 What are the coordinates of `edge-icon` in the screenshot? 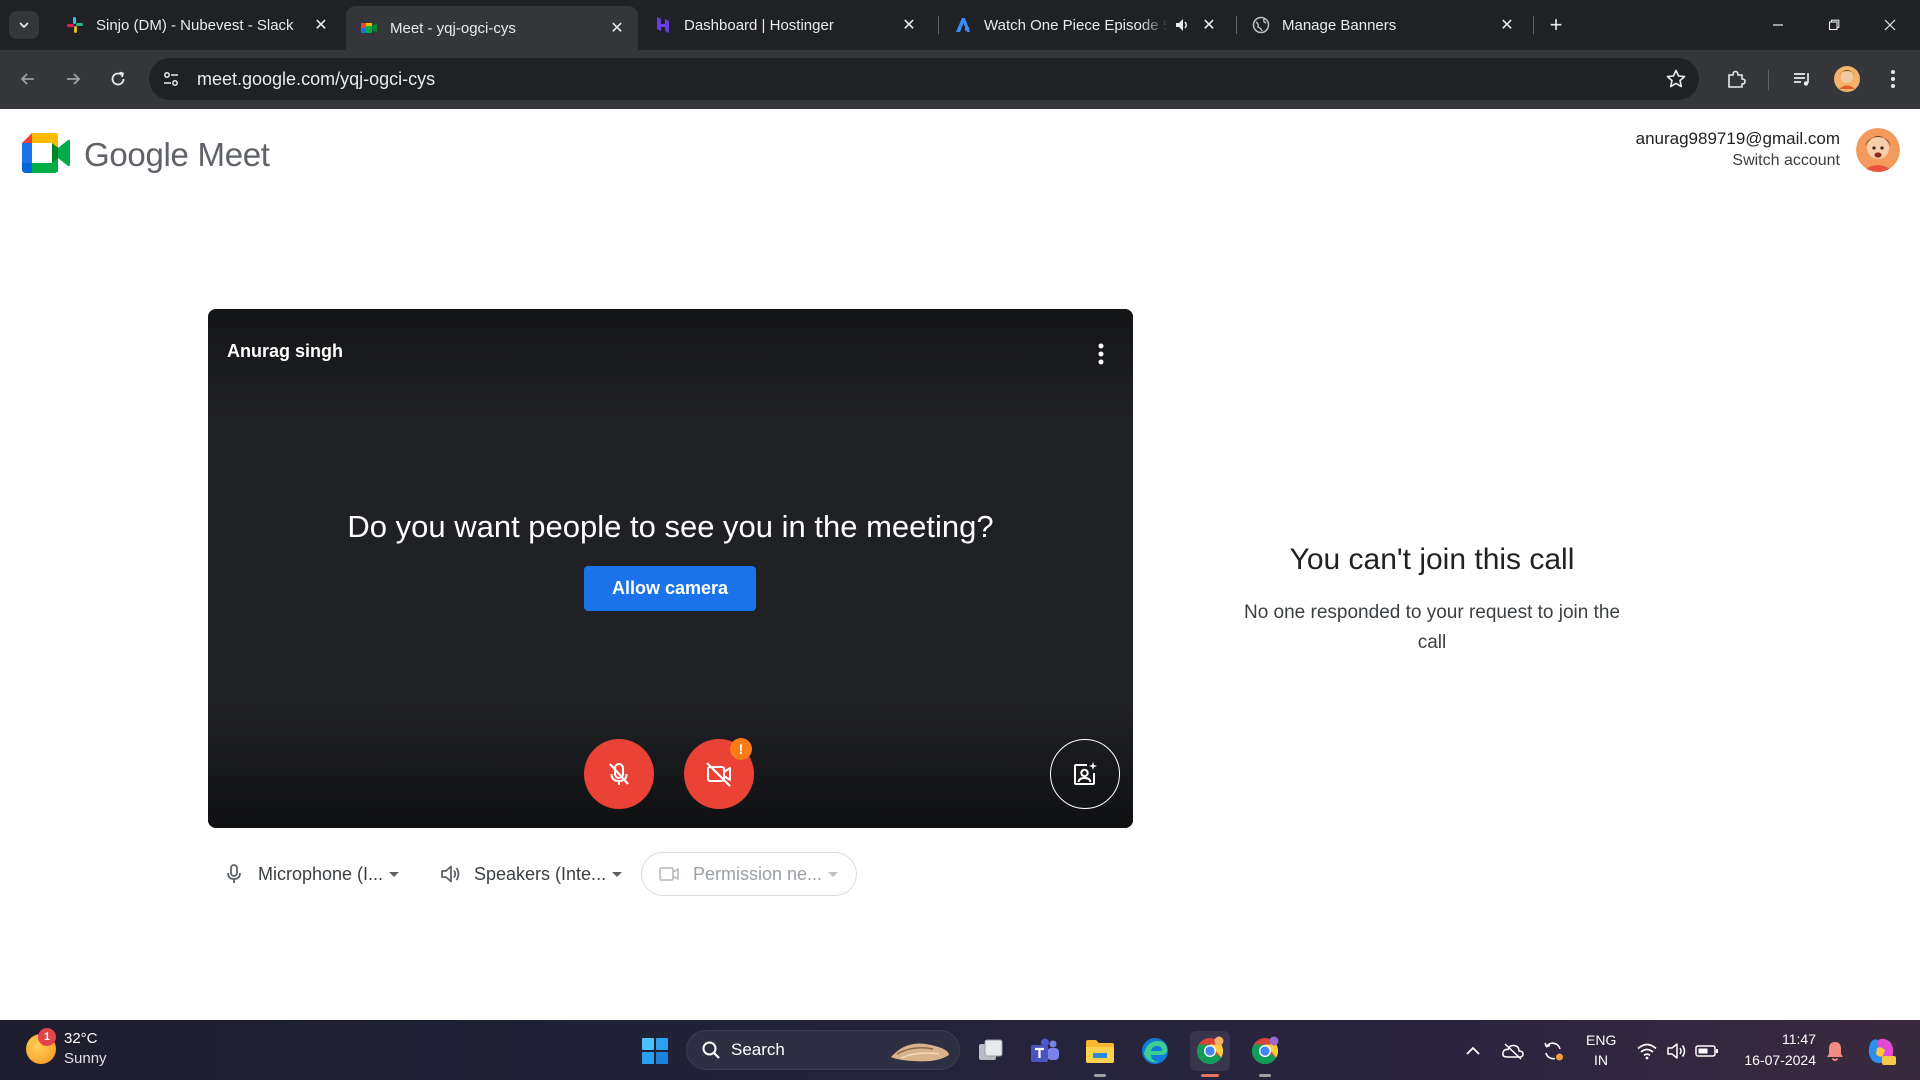 It's located at (1155, 1051).